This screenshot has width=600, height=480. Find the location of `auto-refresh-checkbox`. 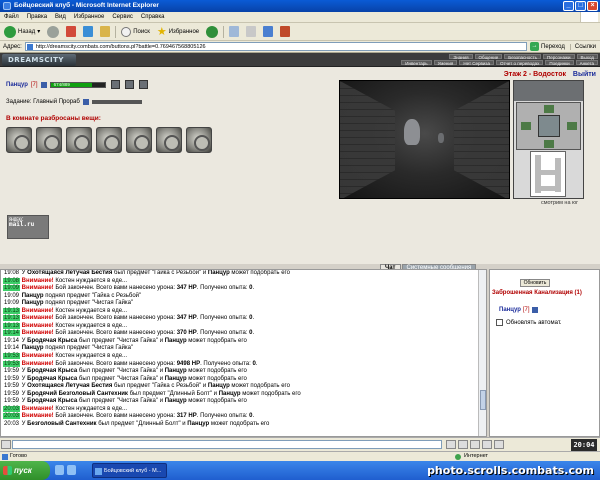

auto-refresh-checkbox is located at coordinates (499, 322).